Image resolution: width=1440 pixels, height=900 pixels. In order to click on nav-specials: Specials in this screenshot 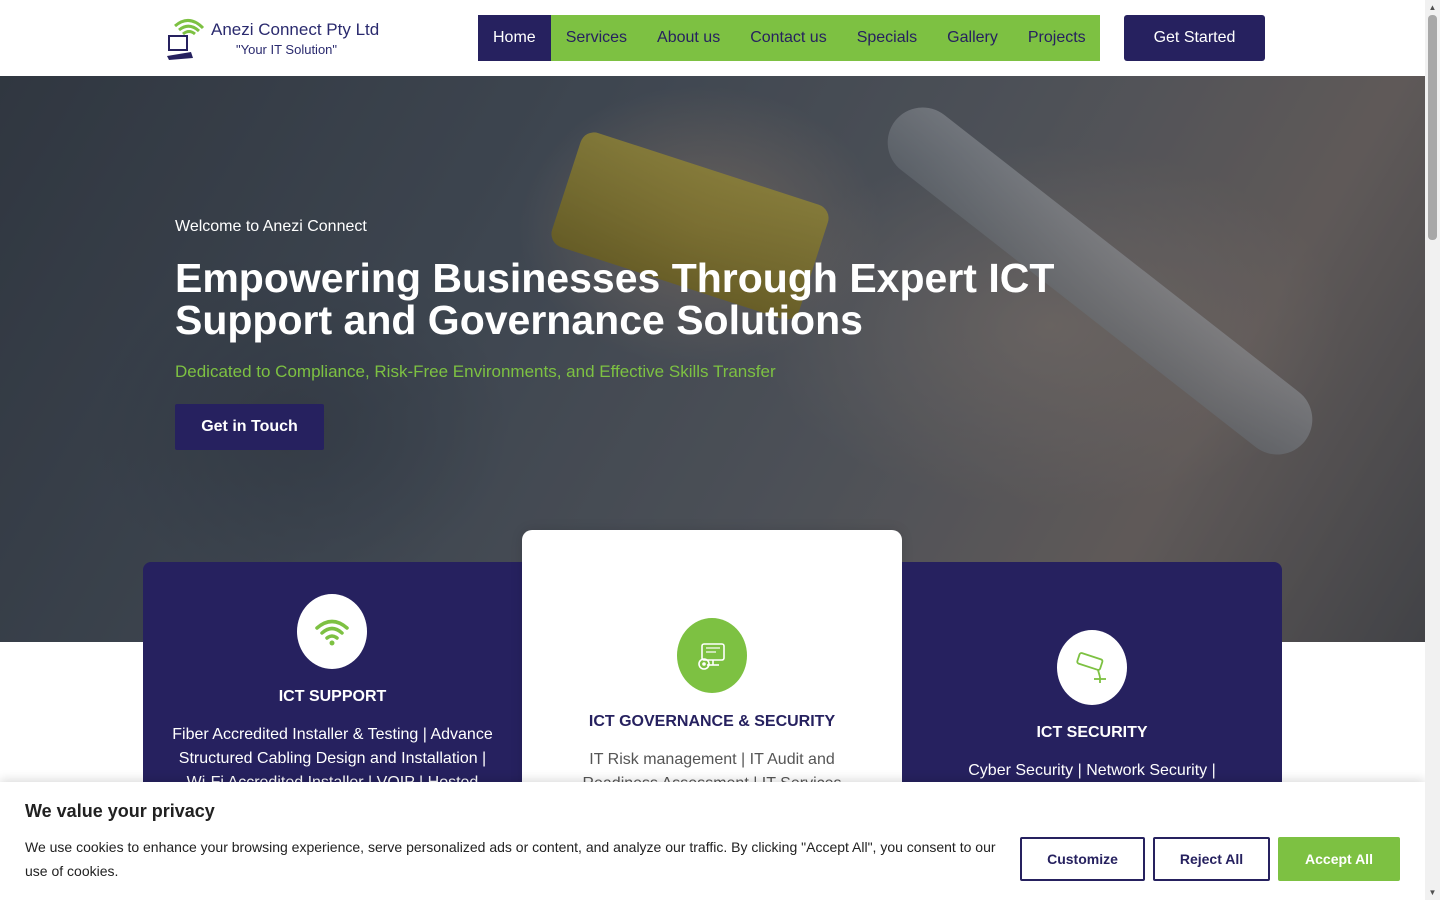, I will do `click(887, 38)`.